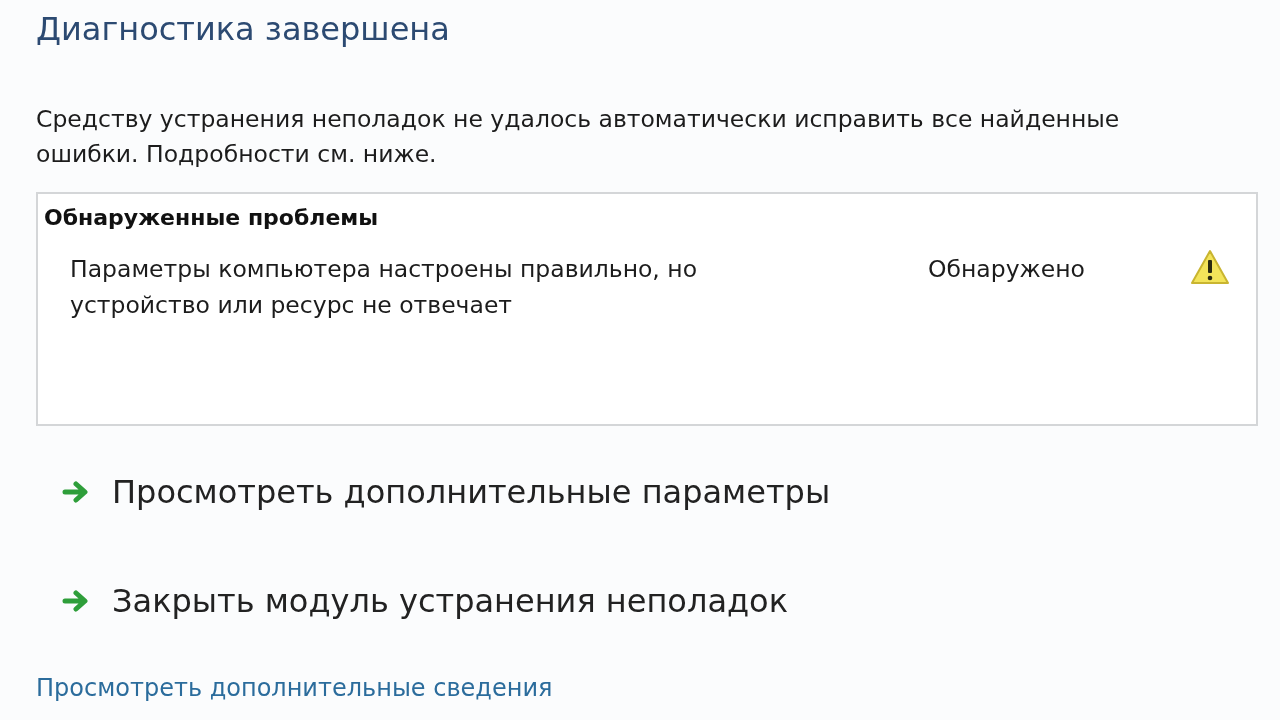  What do you see at coordinates (243, 29) in the screenshot?
I see `page-title: Диагностика завершена` at bounding box center [243, 29].